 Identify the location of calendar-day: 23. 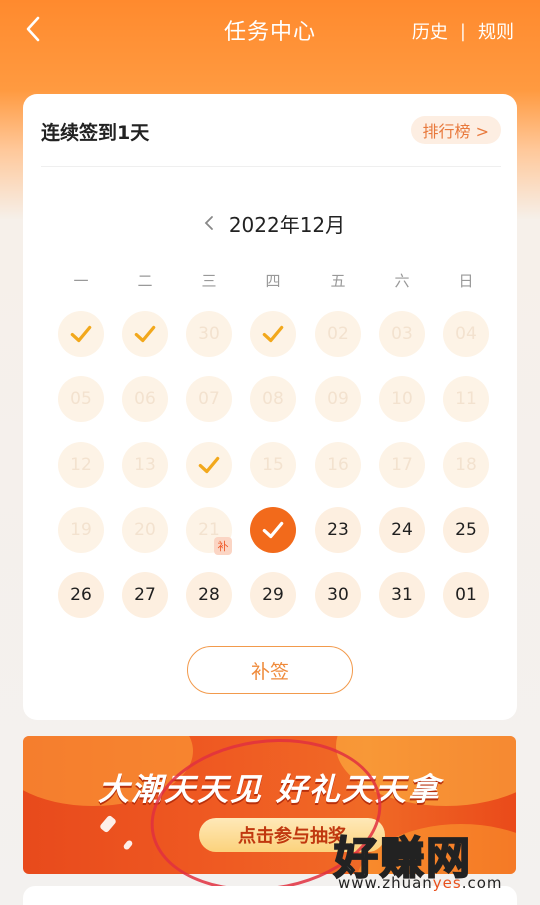
(338, 530).